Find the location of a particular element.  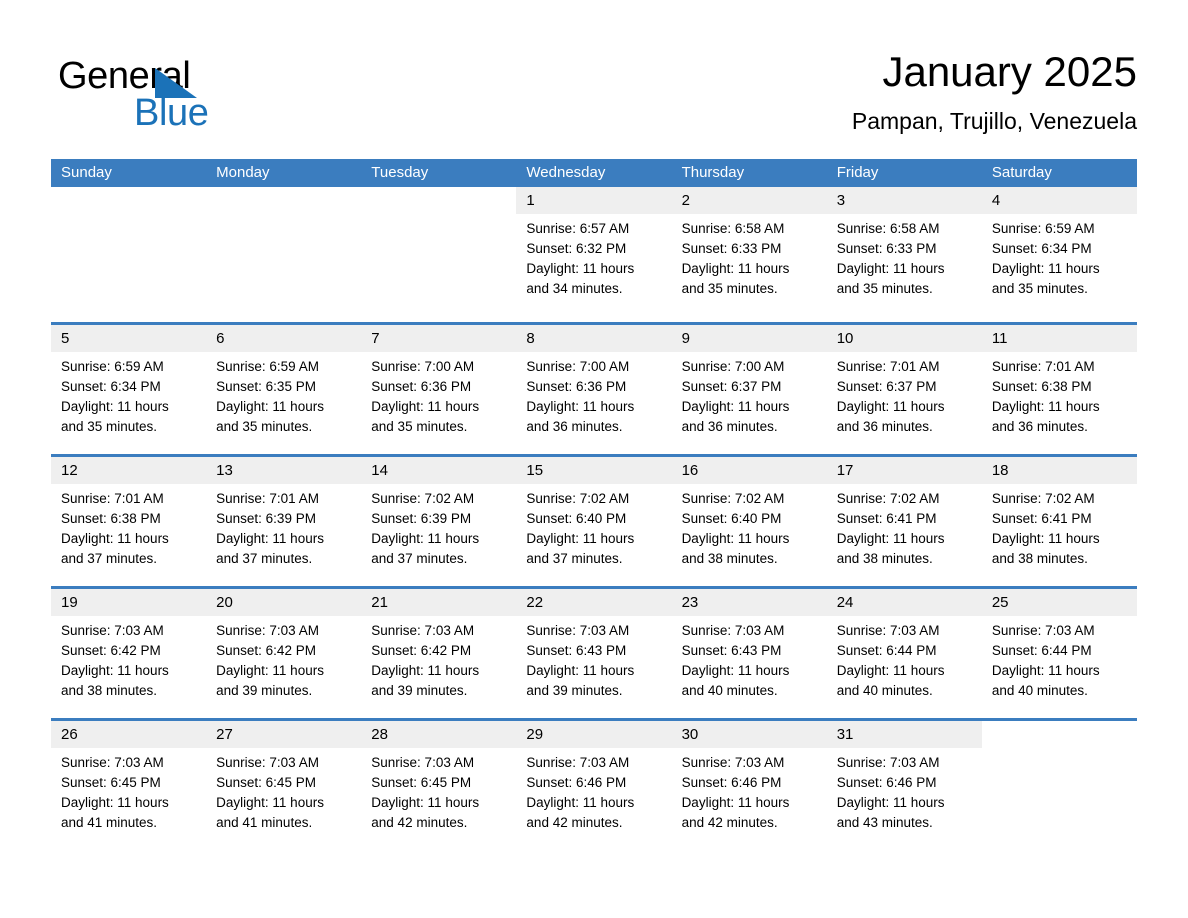

daylight-text-line2: and 37 minutes. is located at coordinates (574, 558).